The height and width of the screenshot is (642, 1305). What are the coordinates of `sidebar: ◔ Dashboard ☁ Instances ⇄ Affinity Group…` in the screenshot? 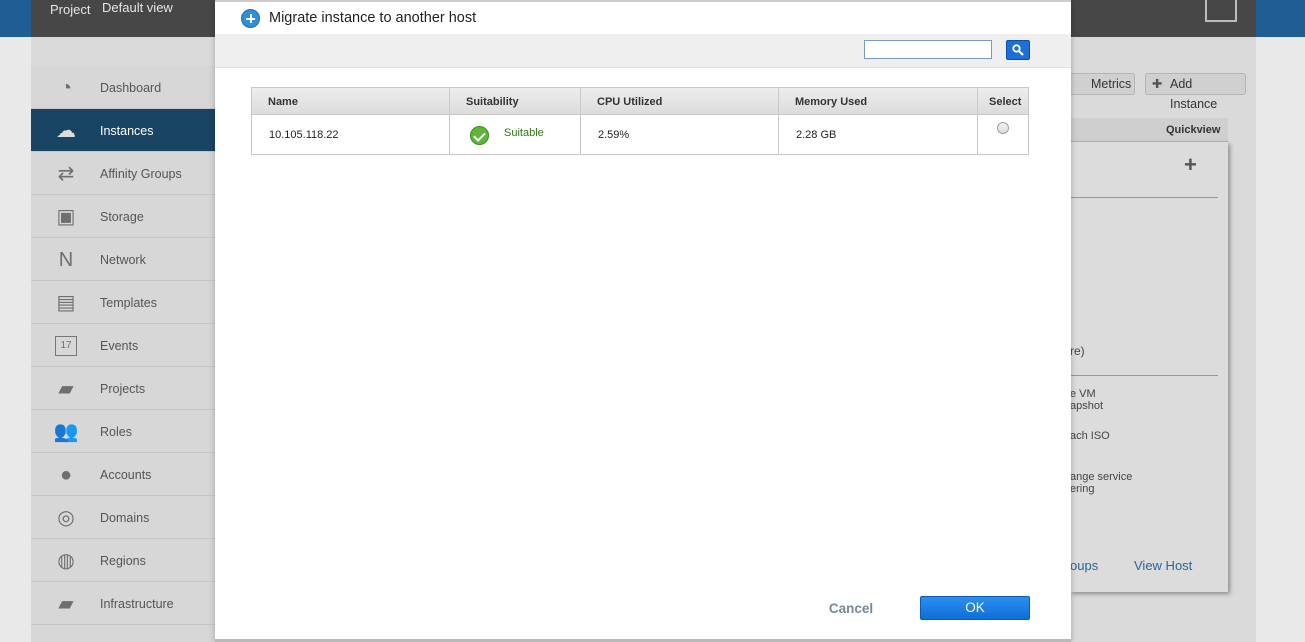 It's located at (123, 354).